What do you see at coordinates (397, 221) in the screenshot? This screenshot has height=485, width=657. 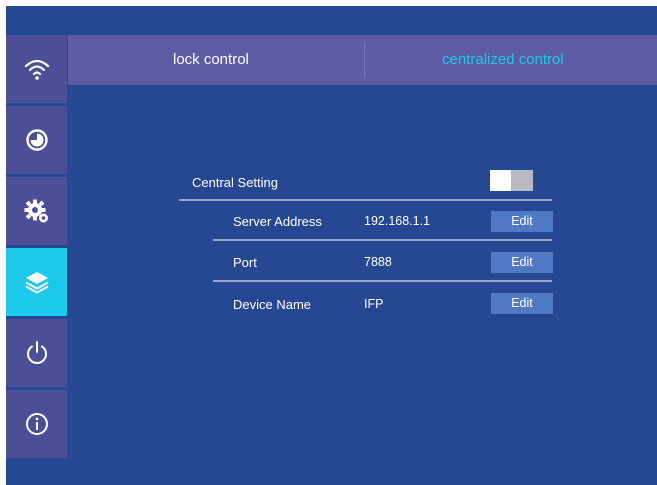 I see `server-address-value: 192.168.1.1` at bounding box center [397, 221].